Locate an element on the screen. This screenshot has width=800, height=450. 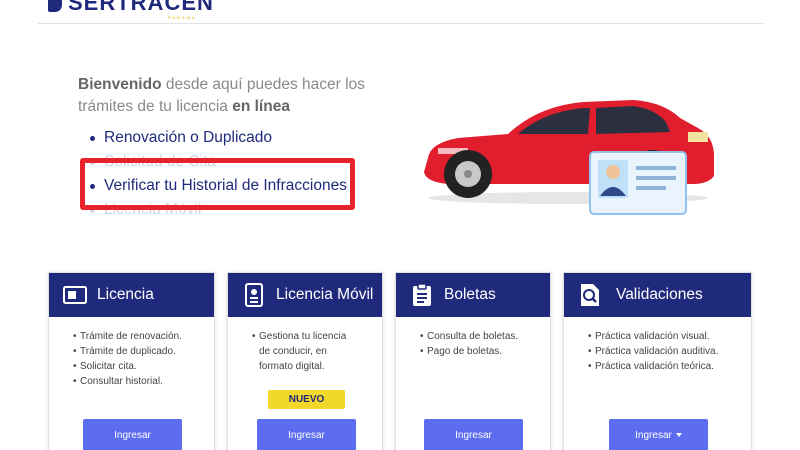
ingresar-licencia-button: Ingresar is located at coordinates (132, 434).